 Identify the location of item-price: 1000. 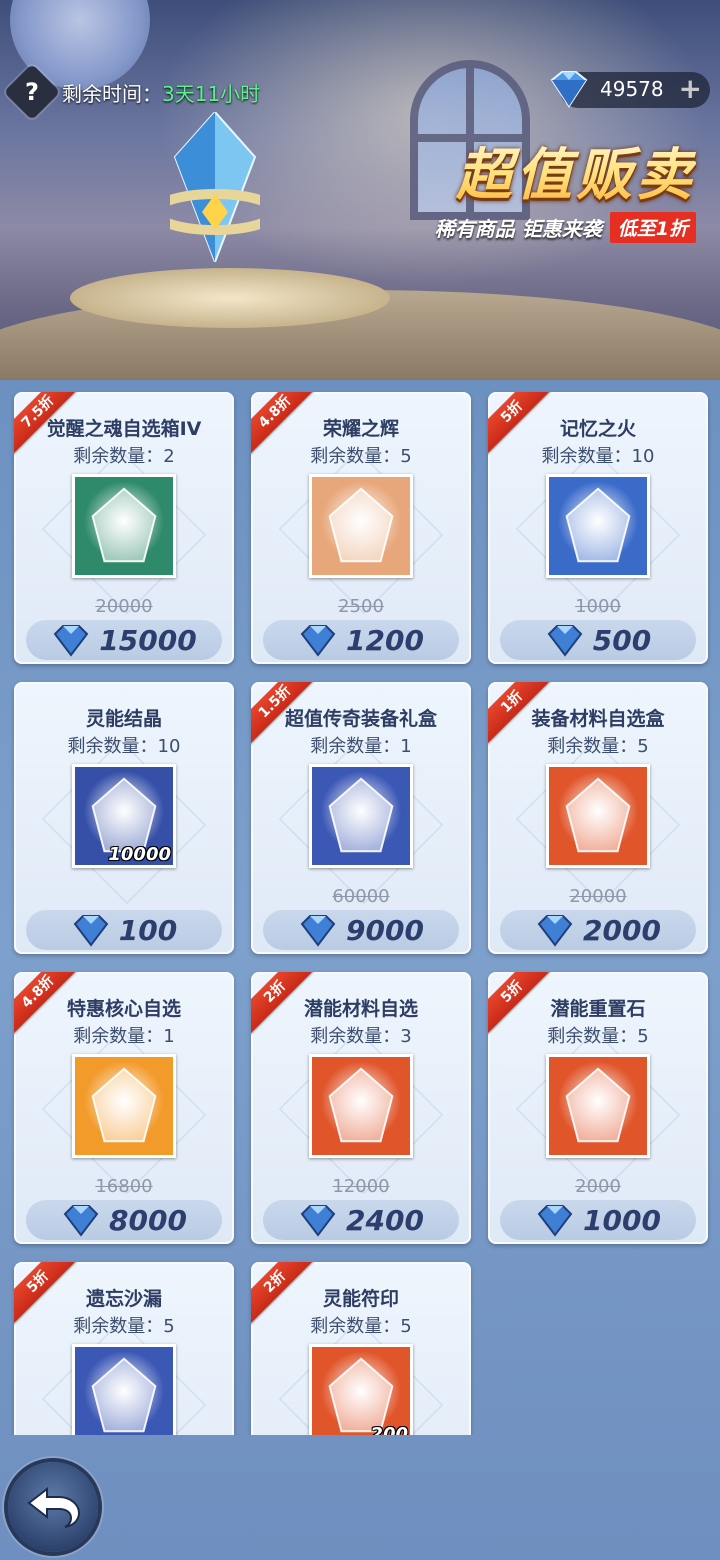
(622, 1220).